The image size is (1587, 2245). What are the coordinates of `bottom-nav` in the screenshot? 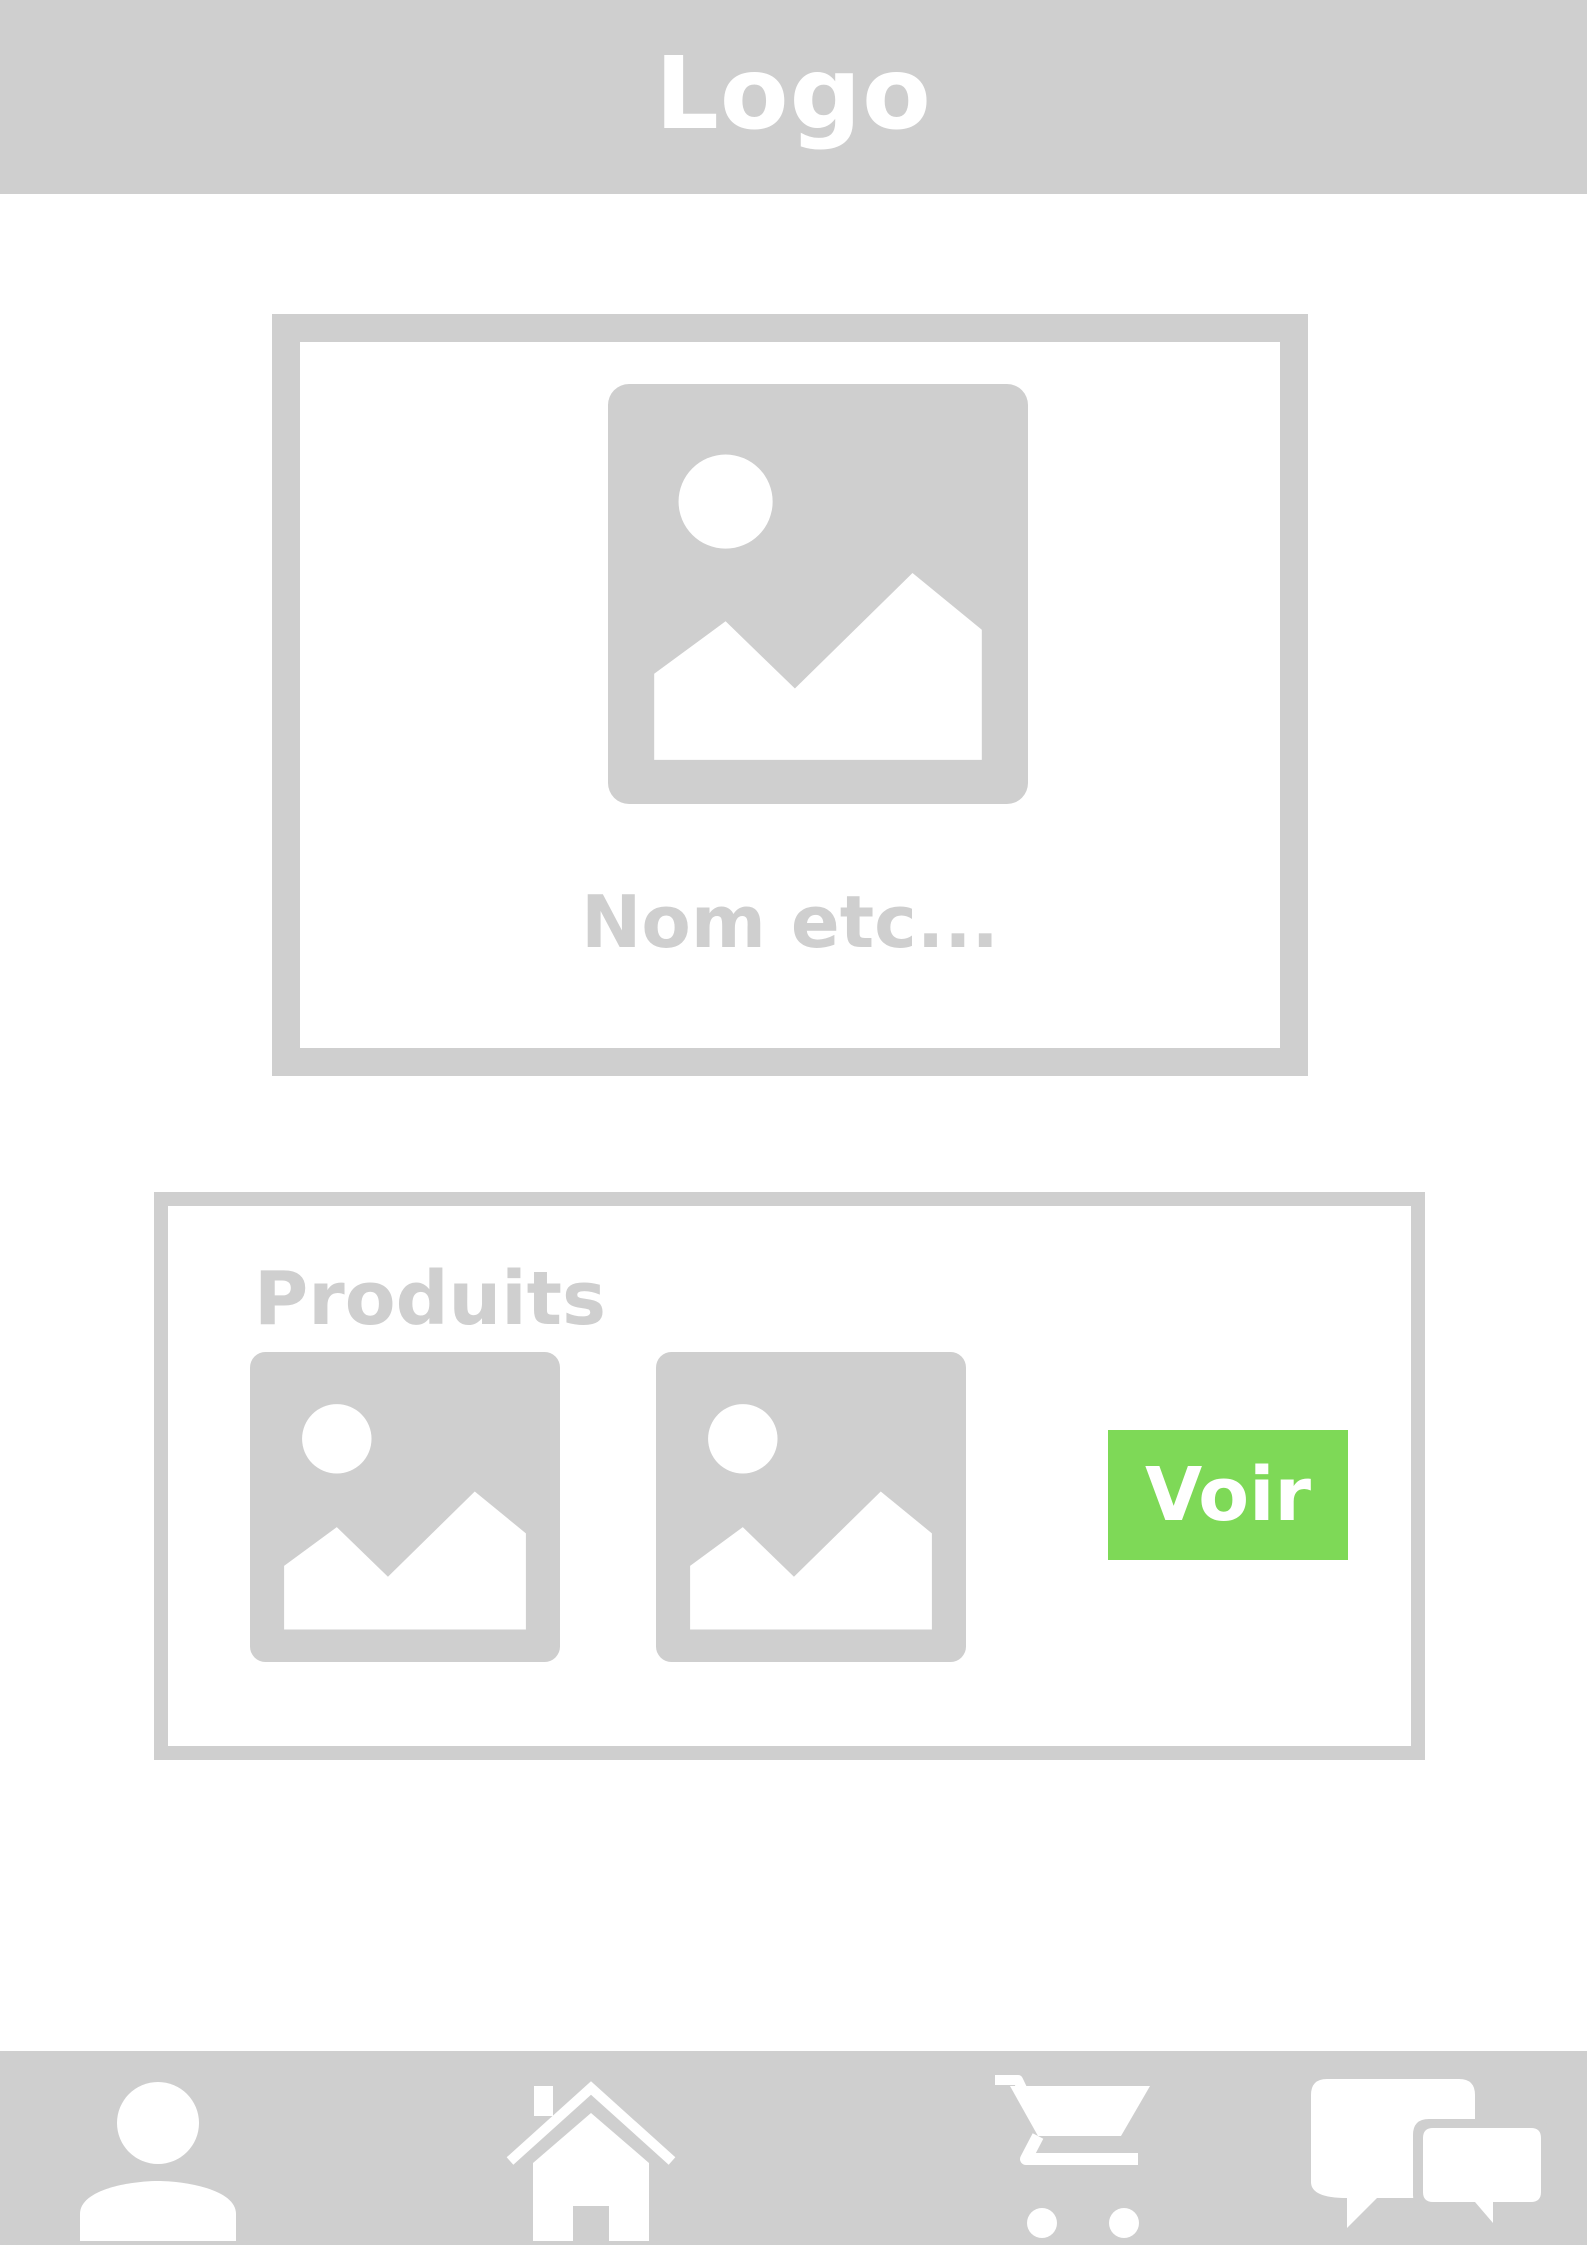 It's located at (793, 2148).